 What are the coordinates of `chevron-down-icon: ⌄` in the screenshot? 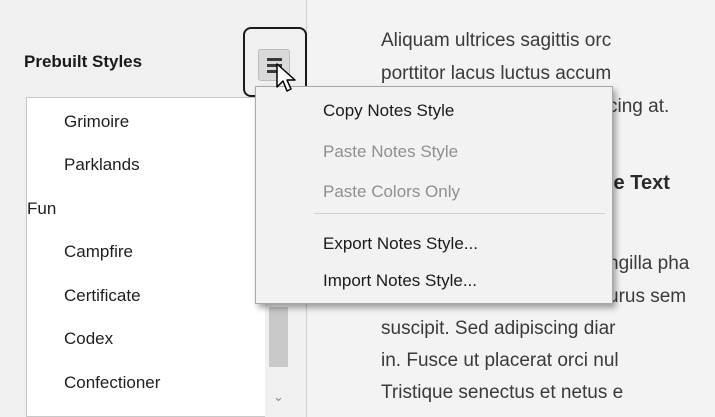 It's located at (278, 397).